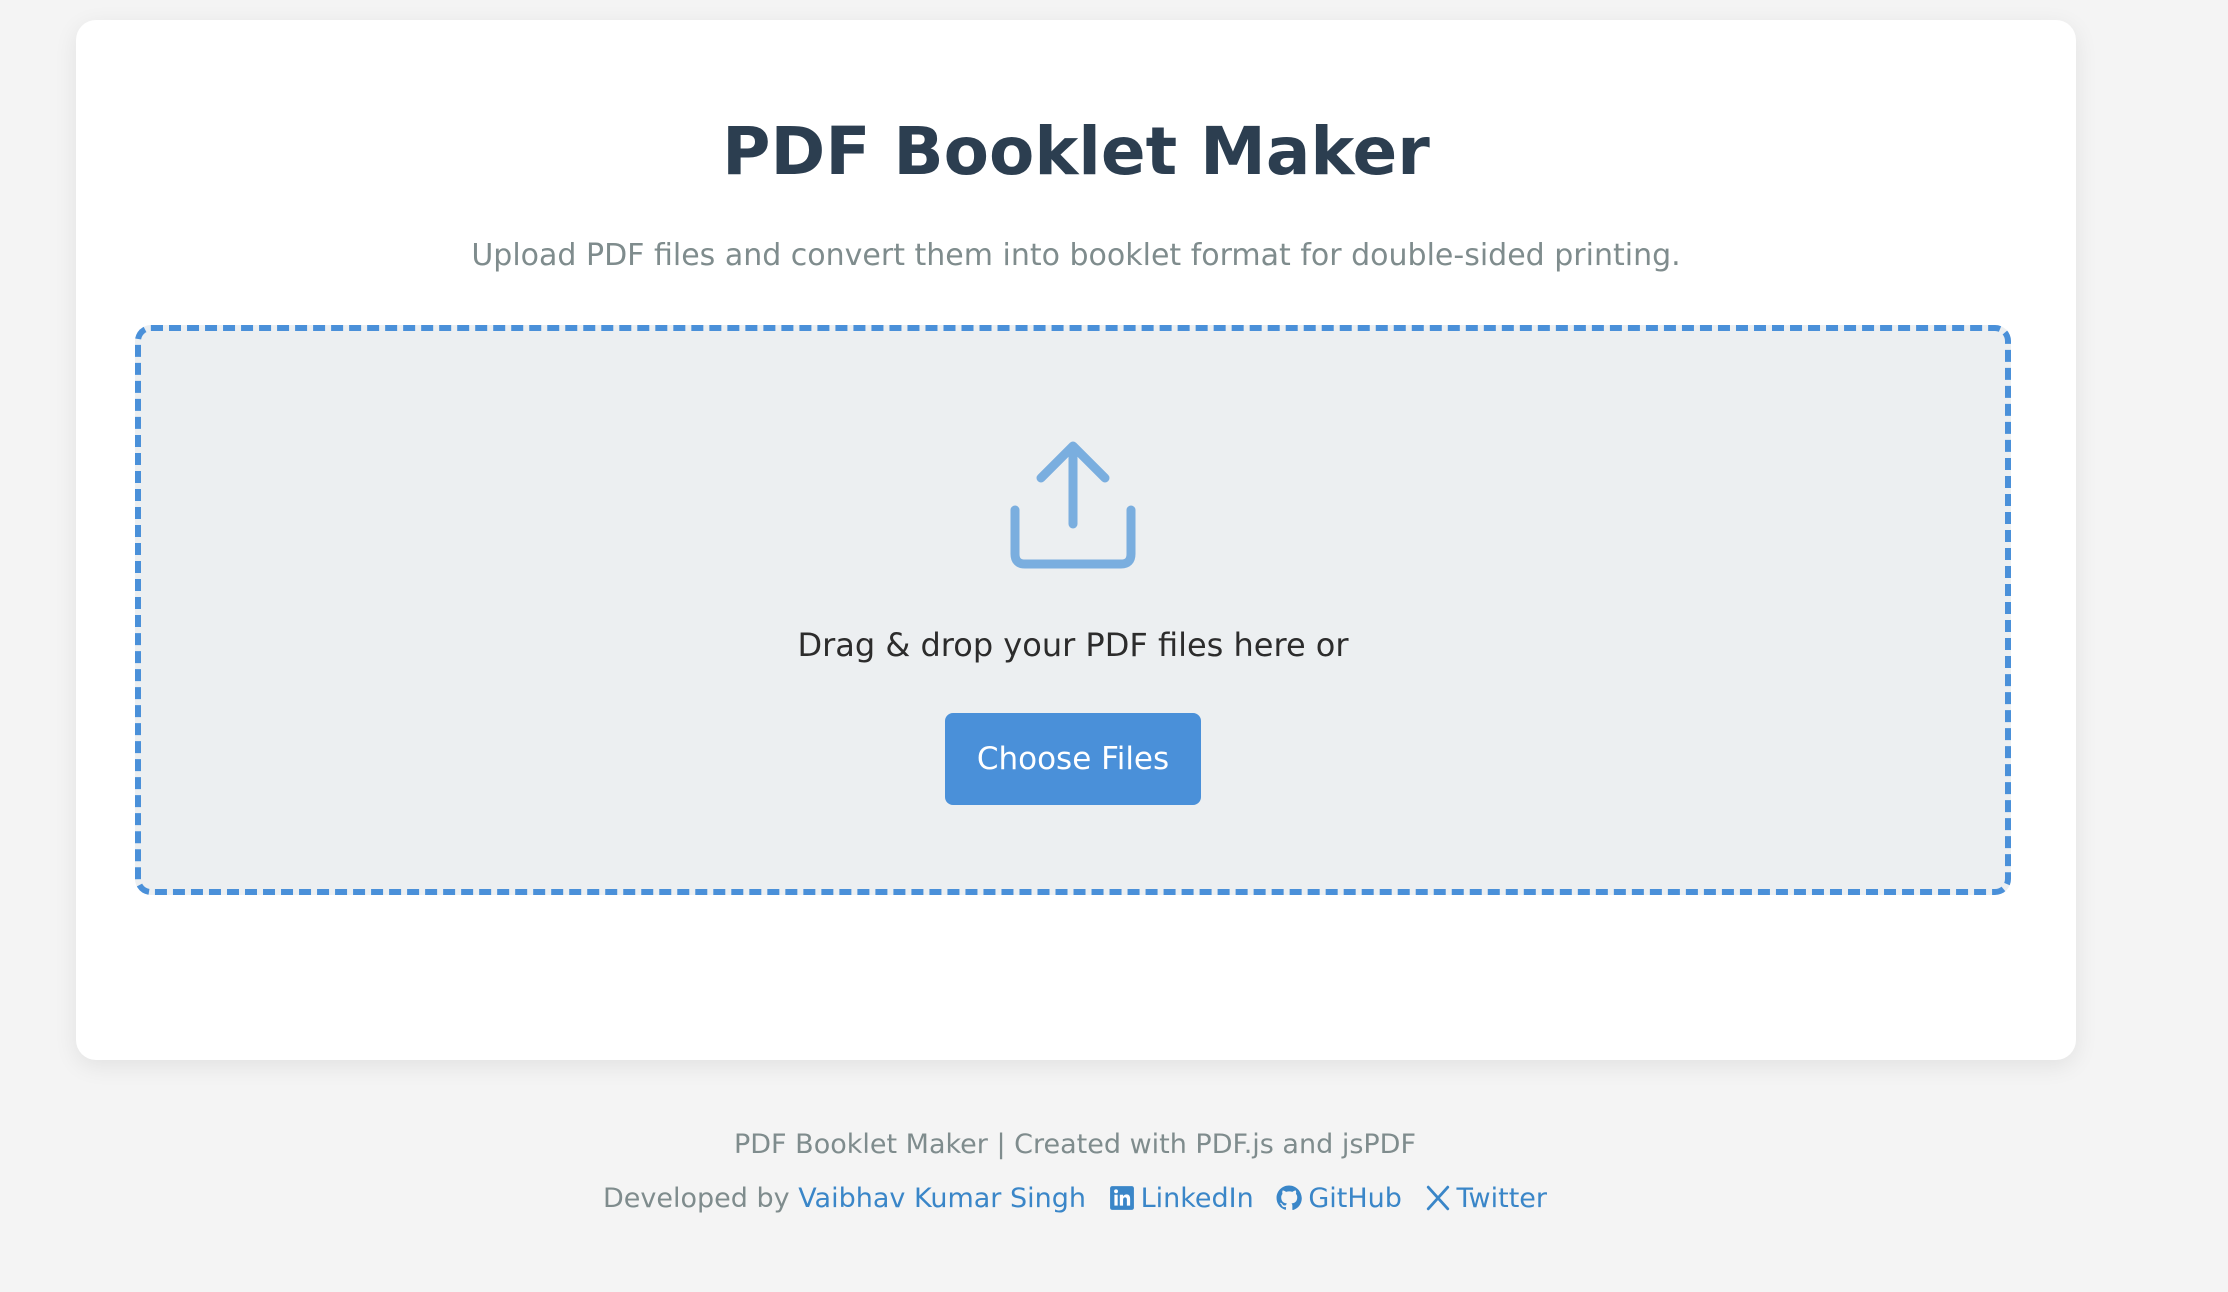 Image resolution: width=2228 pixels, height=1292 pixels. Describe the element at coordinates (1073, 505) in the screenshot. I see `upload-icon` at that location.